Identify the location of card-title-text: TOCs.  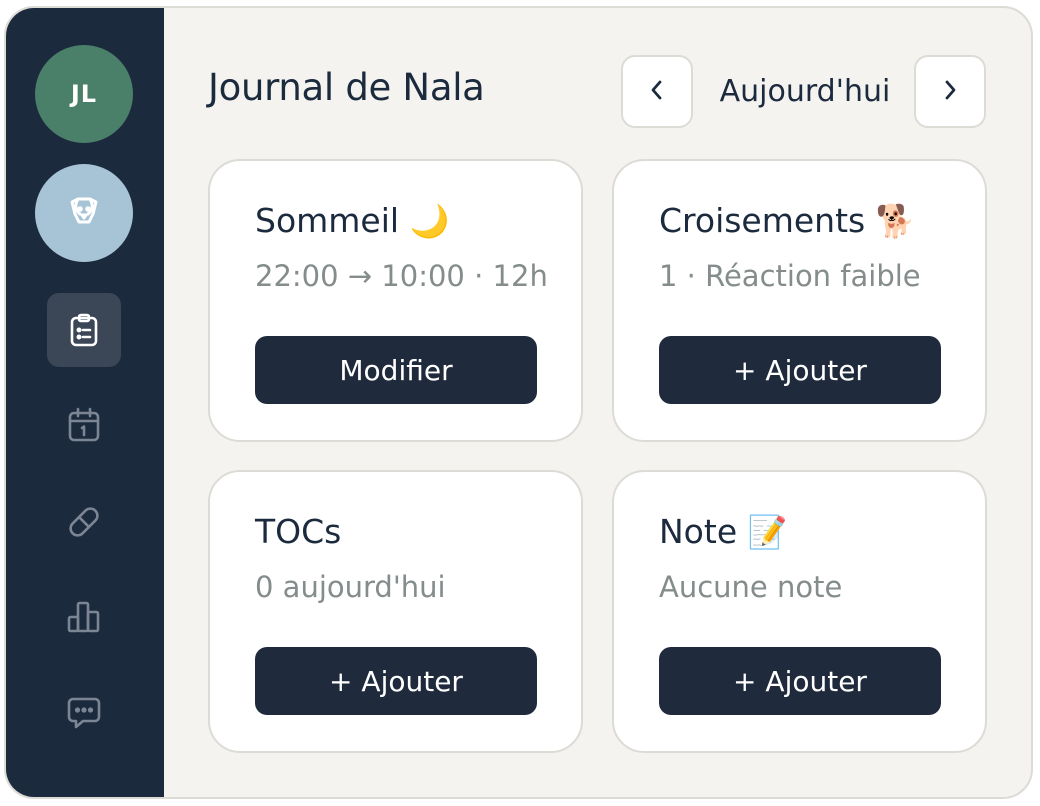
(298, 531).